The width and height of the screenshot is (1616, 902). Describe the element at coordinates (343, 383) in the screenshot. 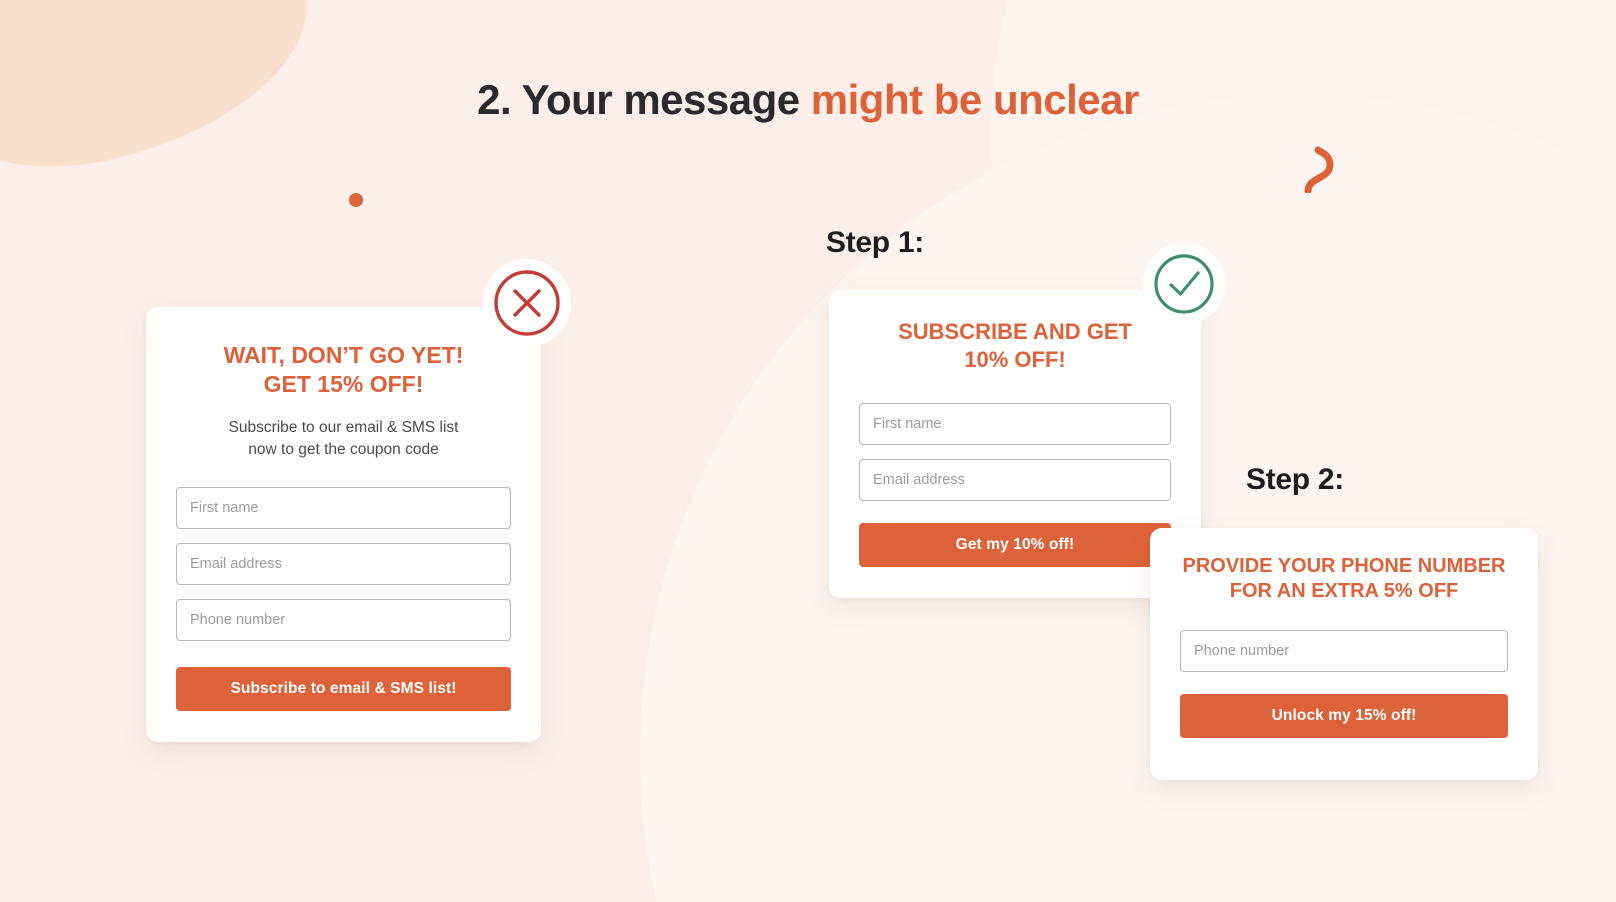

I see `popup-title-line-2: GET 15% OFF!` at that location.